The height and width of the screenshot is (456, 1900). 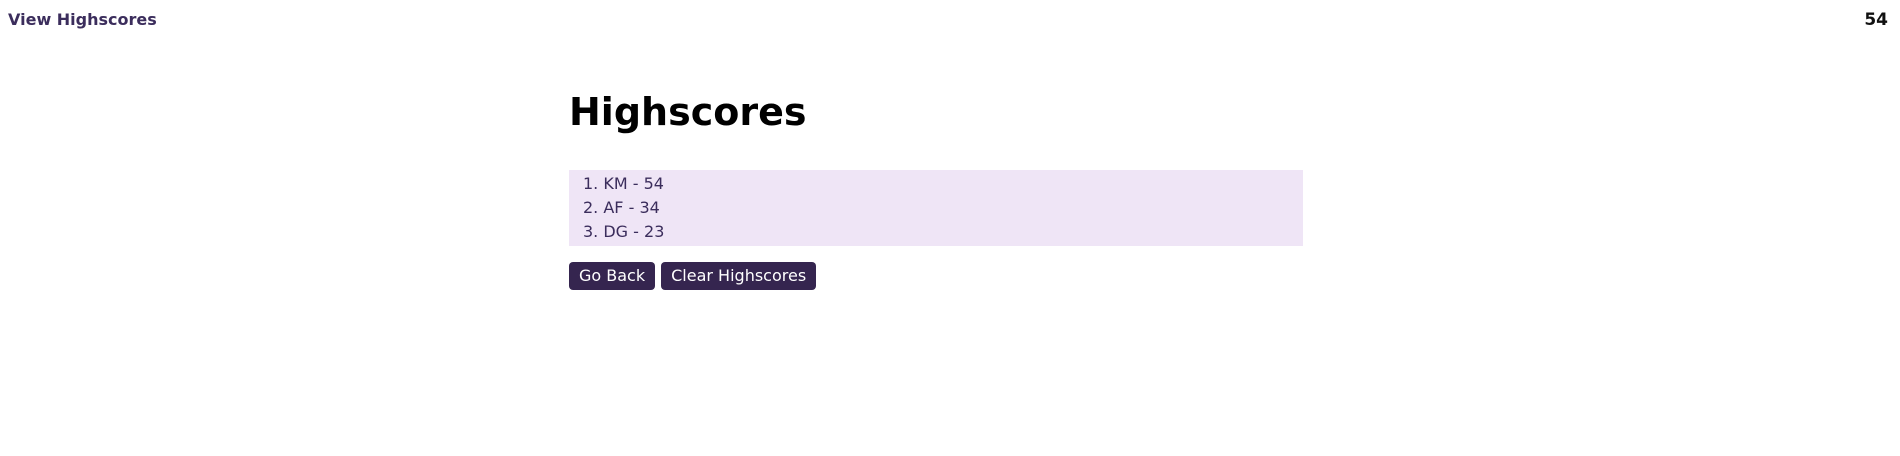 I want to click on top-bar: View Highscores 54, so click(x=950, y=20).